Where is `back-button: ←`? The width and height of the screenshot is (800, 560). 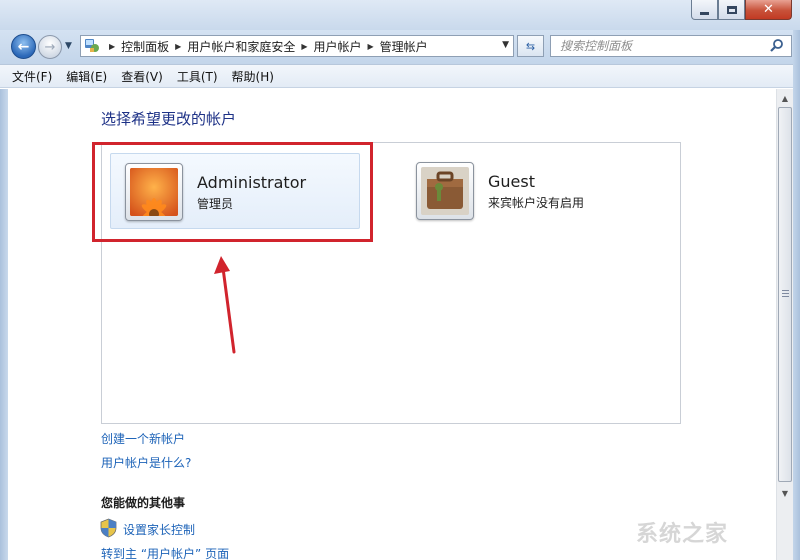
back-button: ← is located at coordinates (23, 46).